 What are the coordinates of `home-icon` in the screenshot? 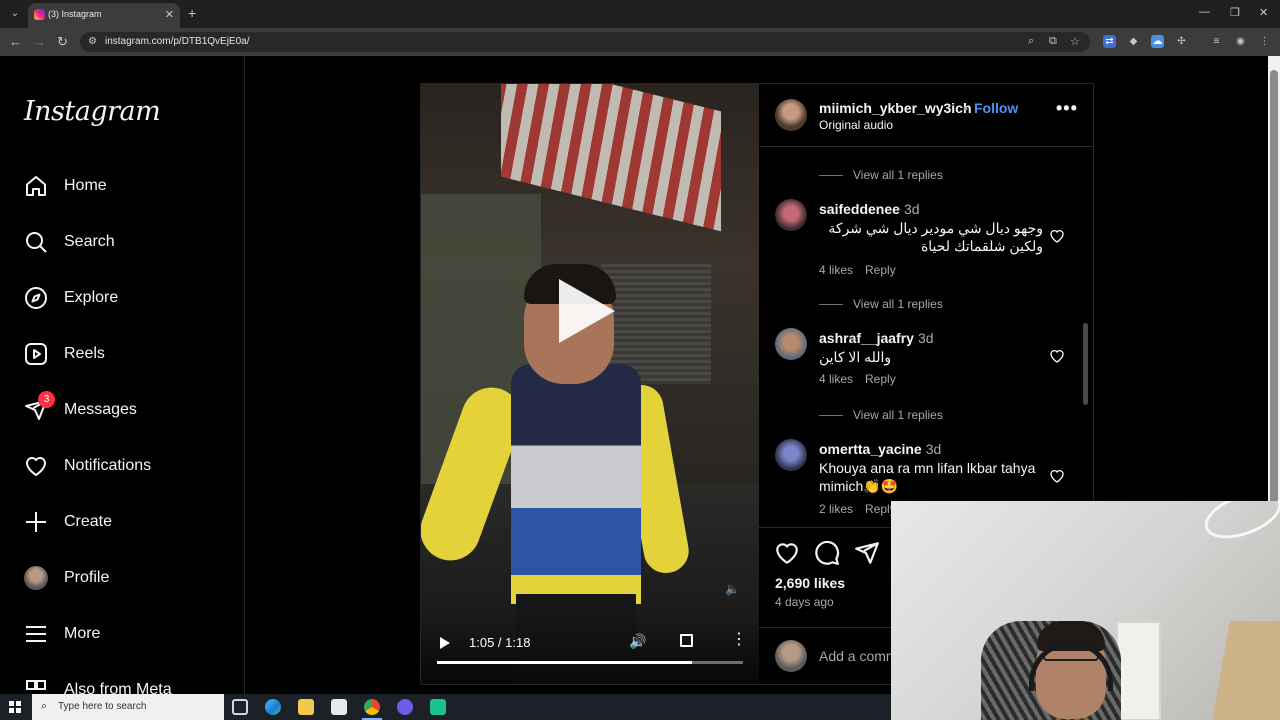 It's located at (36, 186).